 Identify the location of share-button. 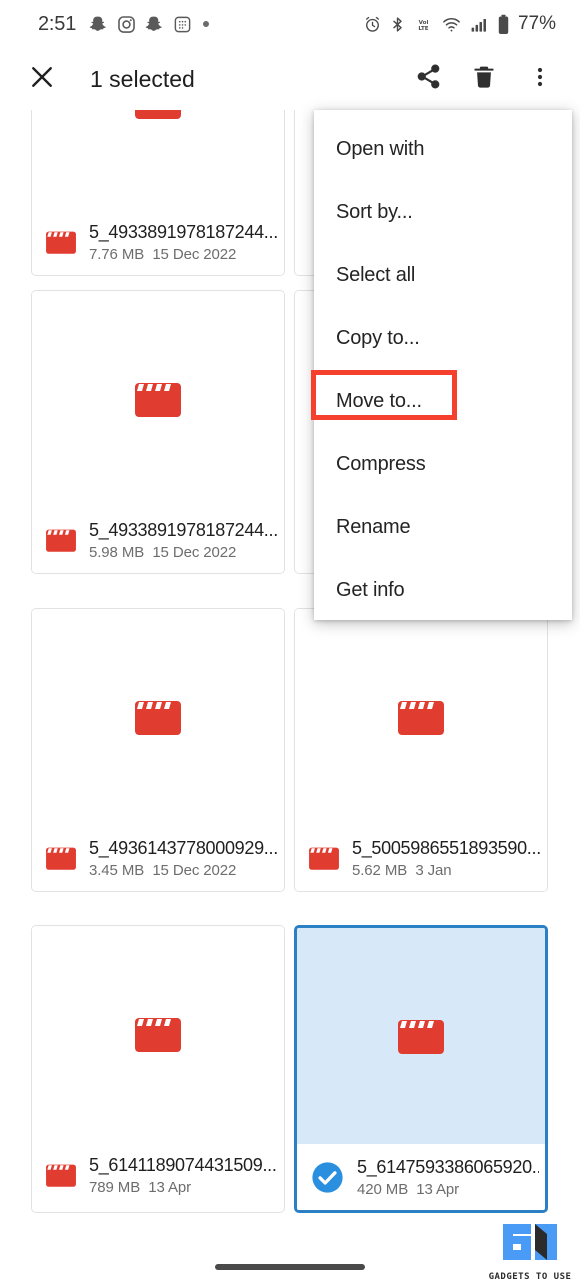
(428, 79).